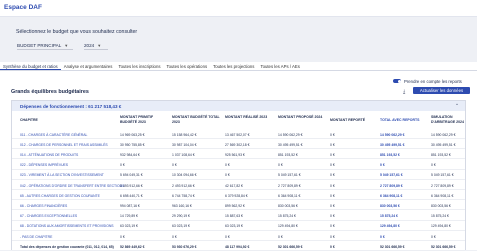 Image resolution: width=477 pixels, height=251 pixels. What do you see at coordinates (184, 175) in the screenshot?
I see `table-cell: 10 304 094,66 €` at bounding box center [184, 175].